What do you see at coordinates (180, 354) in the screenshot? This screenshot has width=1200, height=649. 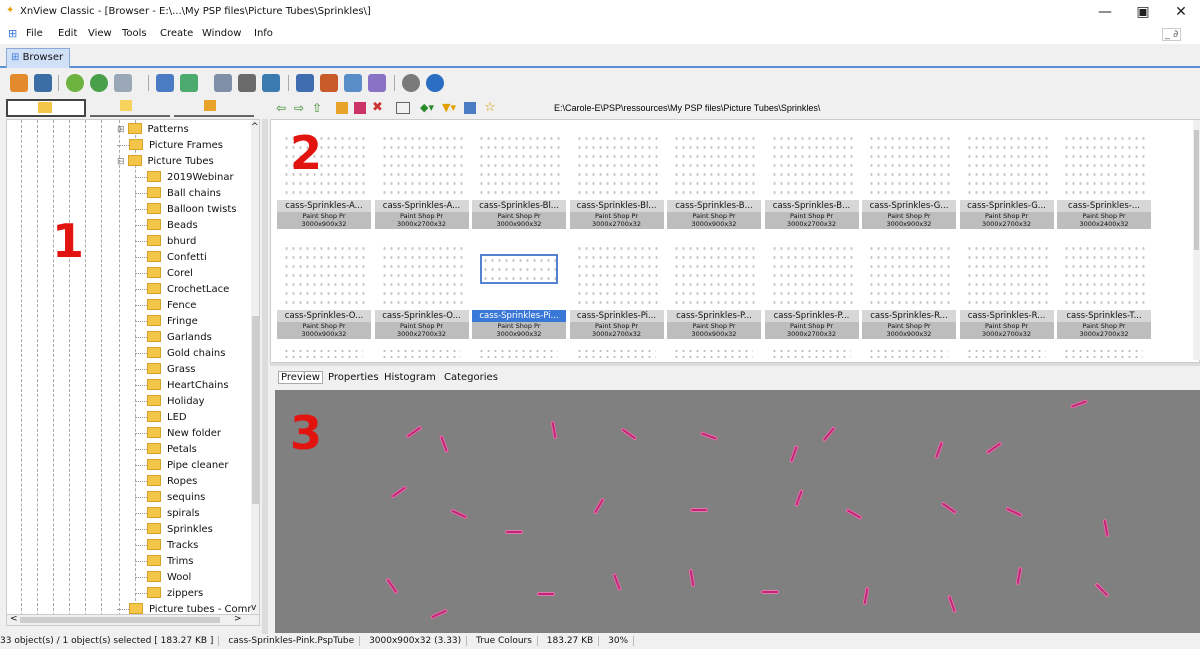 I see `tree-item: Gold chains` at bounding box center [180, 354].